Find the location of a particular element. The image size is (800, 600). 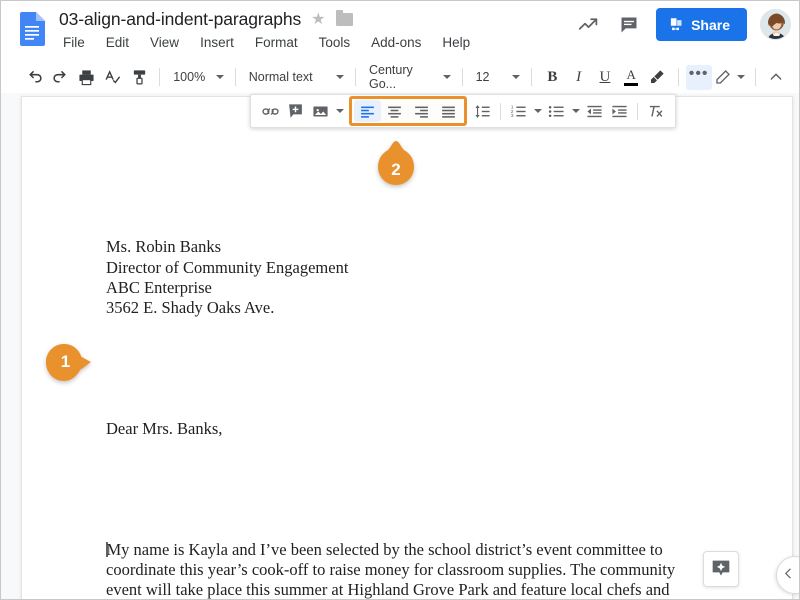

line-spacing-icon is located at coordinates (482, 111).